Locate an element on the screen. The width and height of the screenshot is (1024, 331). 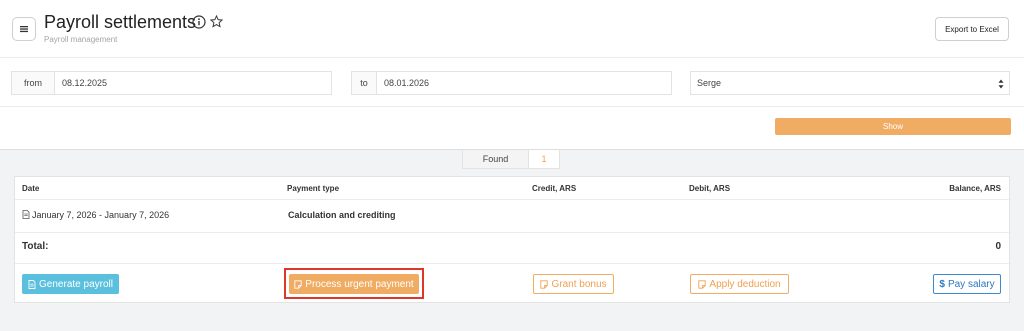
found-counter: Found 1 is located at coordinates (511, 159).